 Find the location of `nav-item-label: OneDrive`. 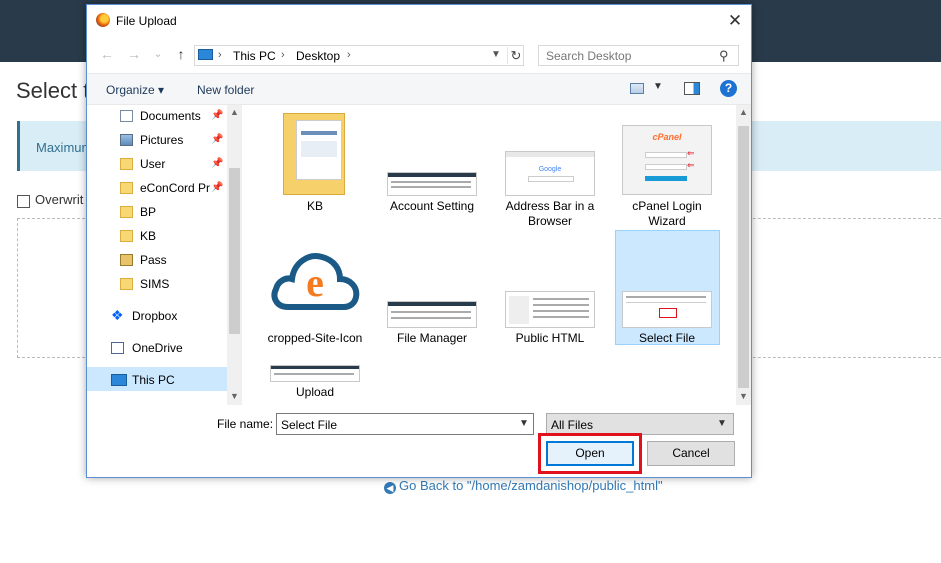

nav-item-label: OneDrive is located at coordinates (157, 348).